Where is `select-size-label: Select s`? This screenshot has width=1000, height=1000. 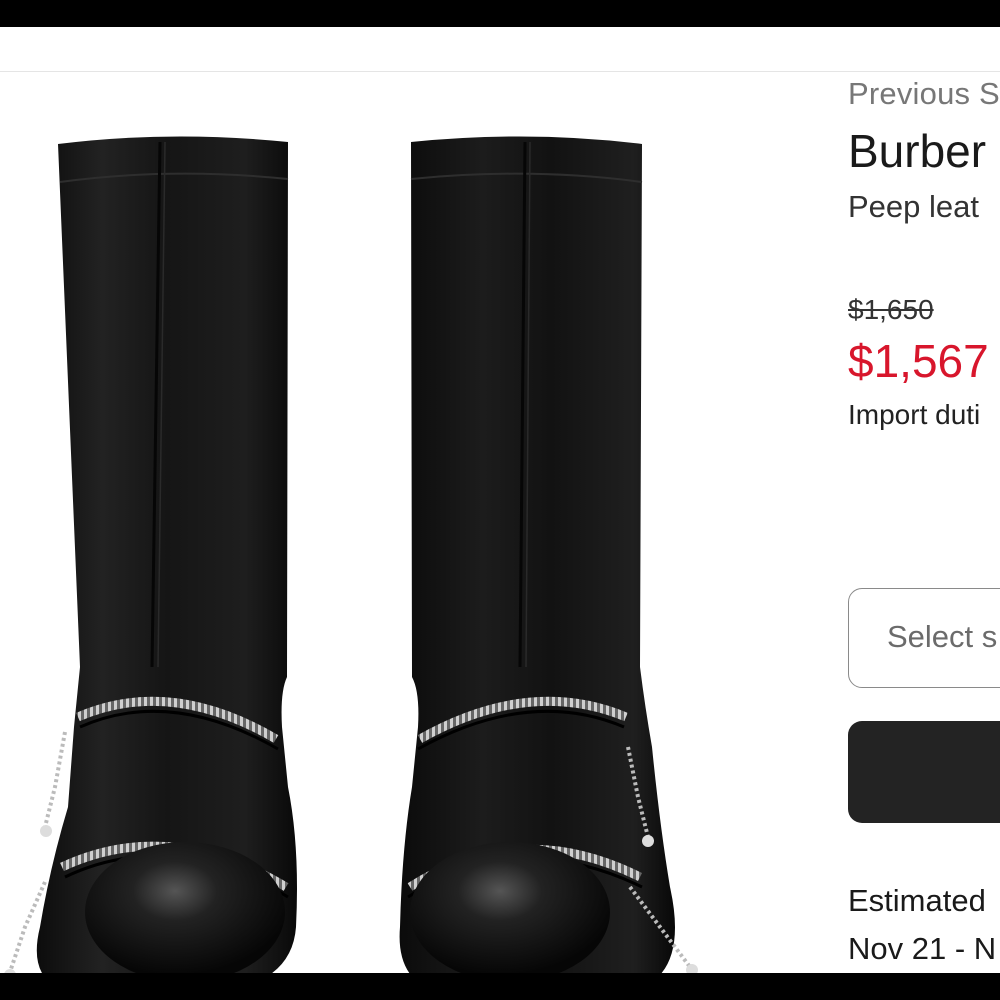
select-size-label: Select s is located at coordinates (942, 636).